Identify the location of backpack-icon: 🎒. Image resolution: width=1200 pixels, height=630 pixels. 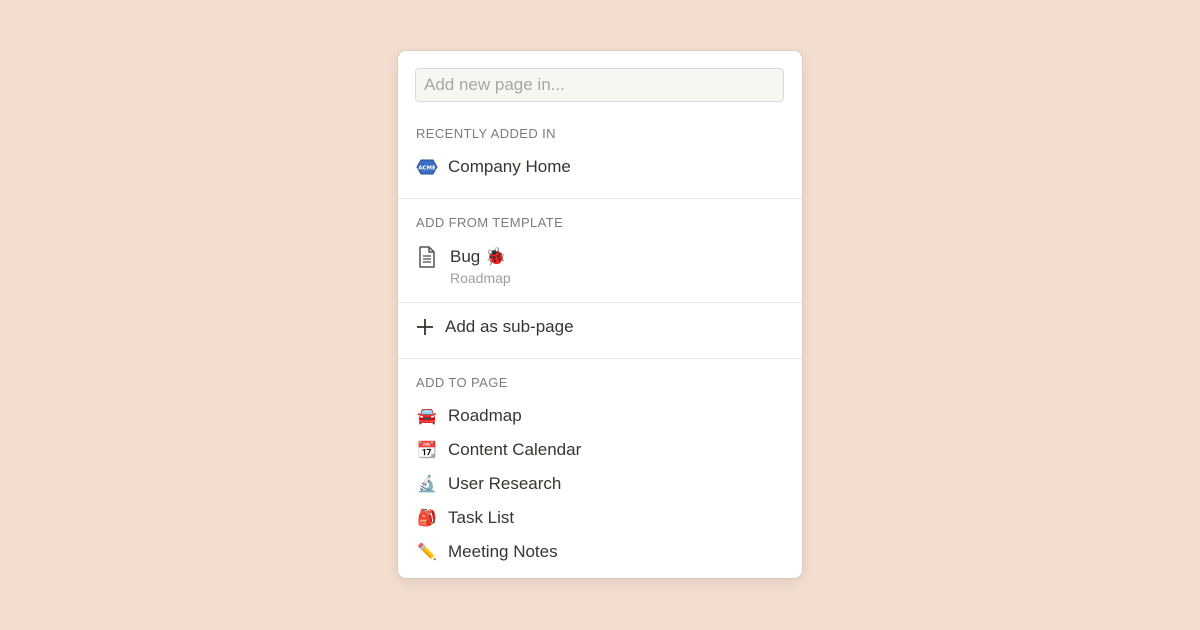
(427, 518).